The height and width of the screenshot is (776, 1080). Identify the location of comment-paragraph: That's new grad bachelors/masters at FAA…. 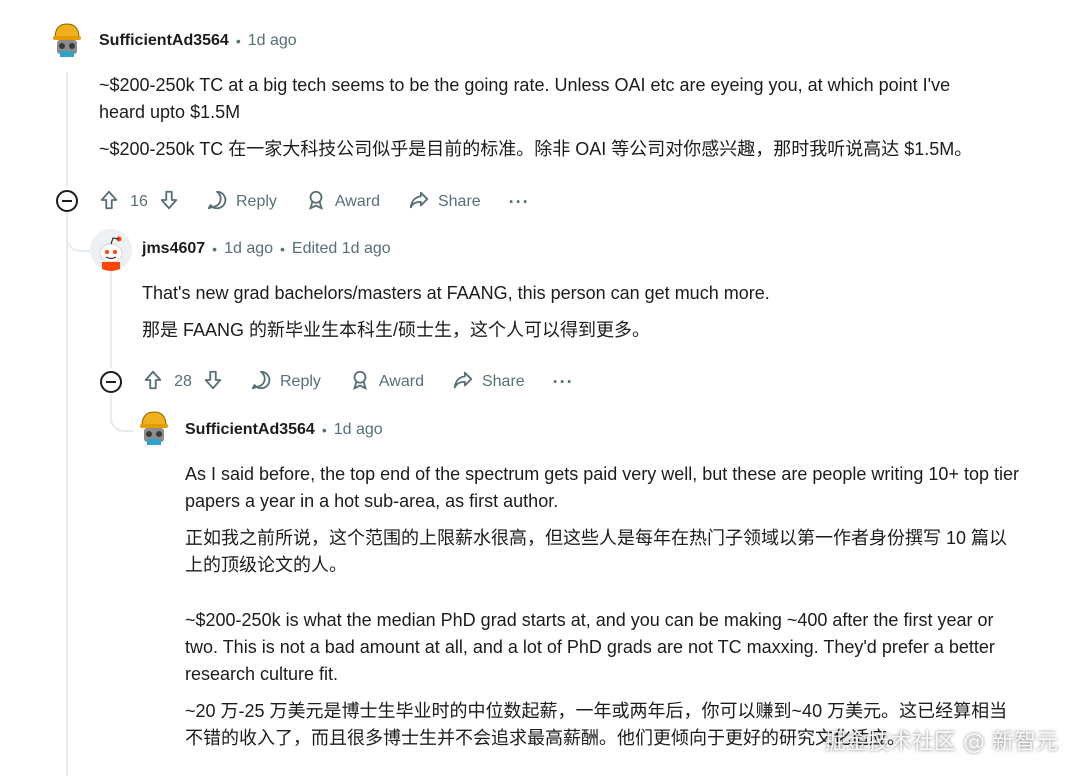
(456, 293).